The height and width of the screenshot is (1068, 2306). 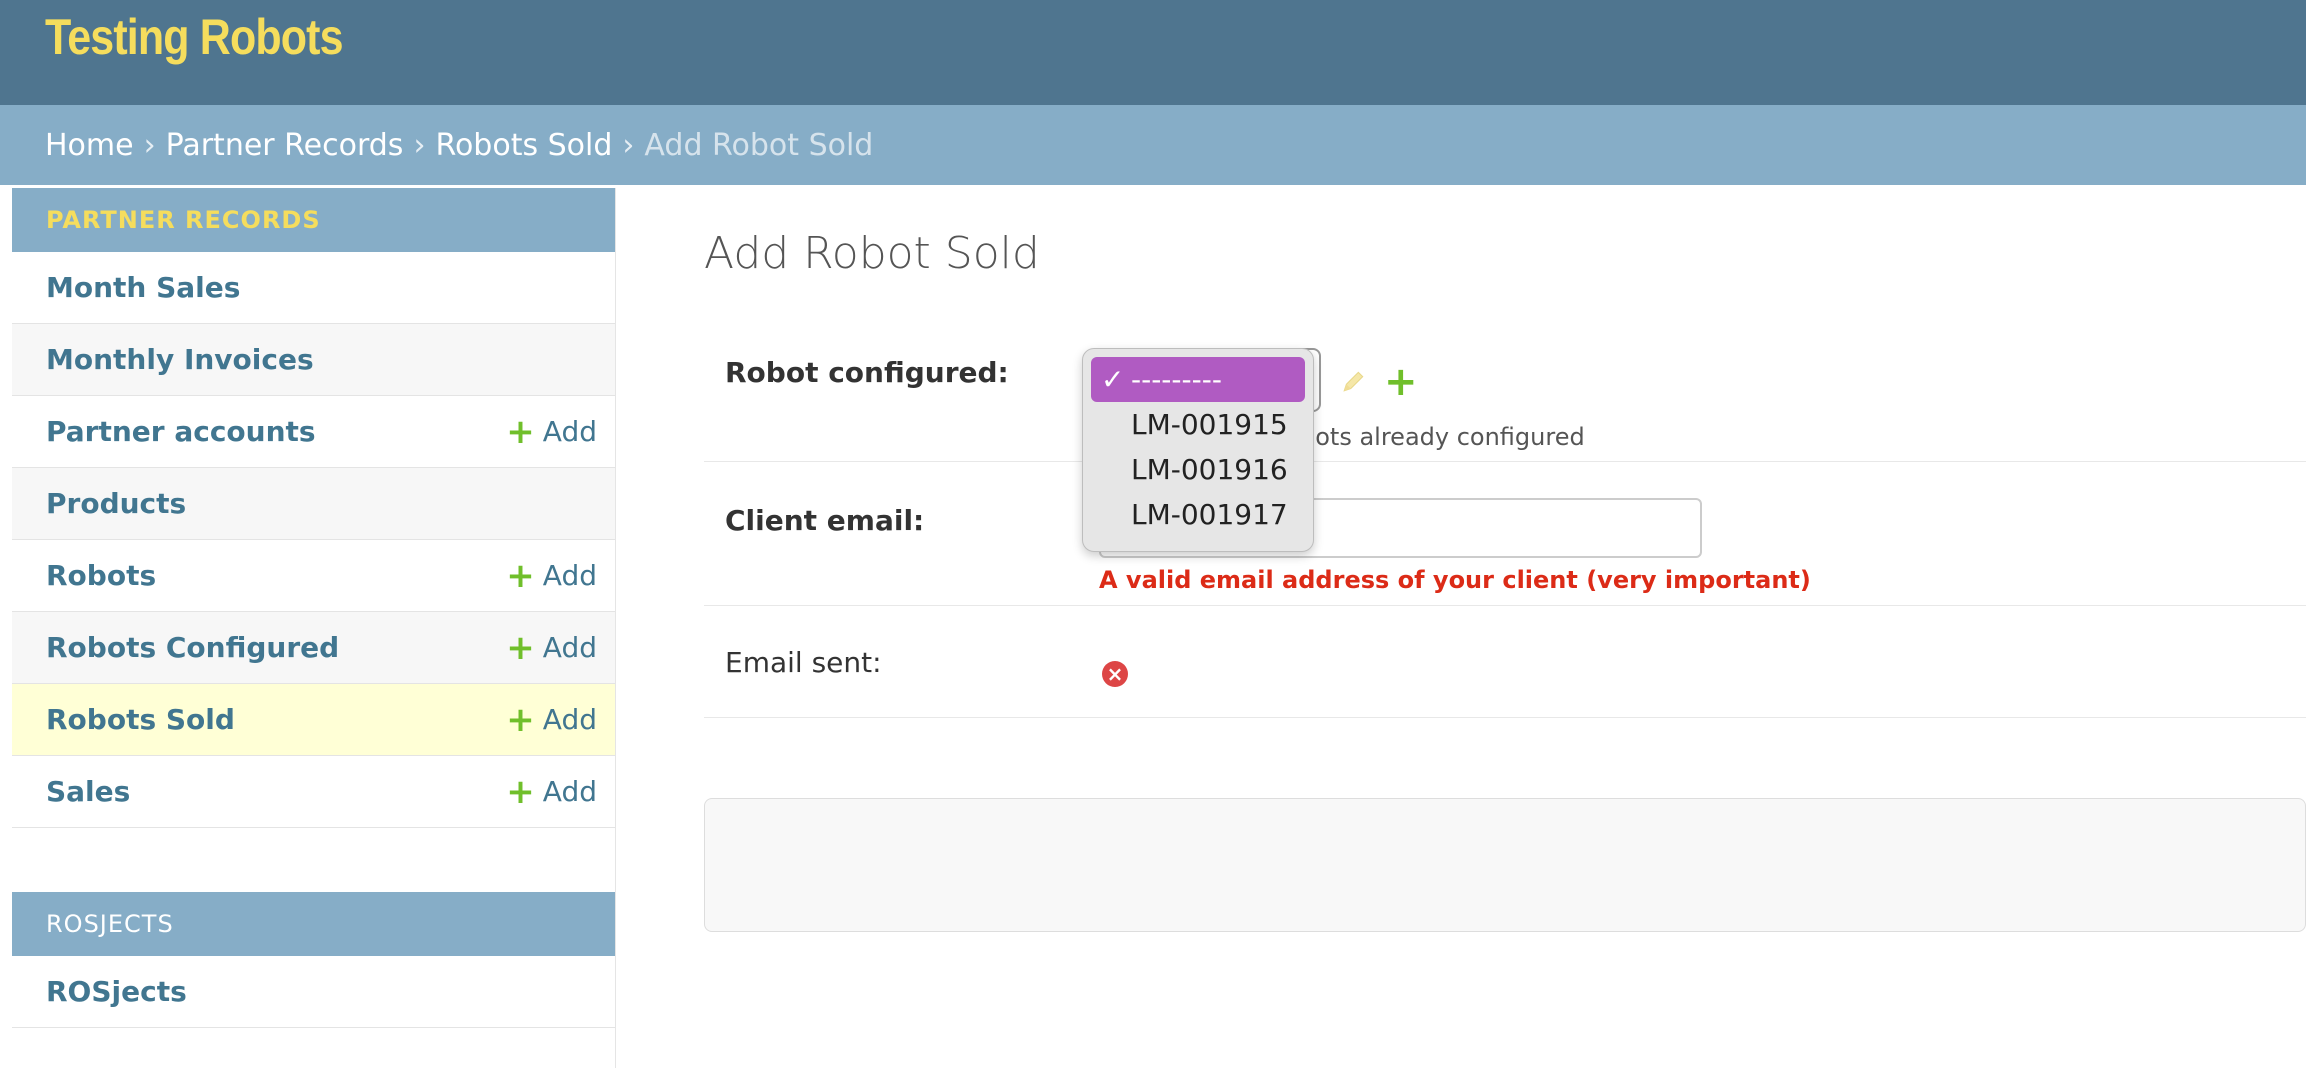 I want to click on add-robot-configured-link: + Add, so click(x=551, y=648).